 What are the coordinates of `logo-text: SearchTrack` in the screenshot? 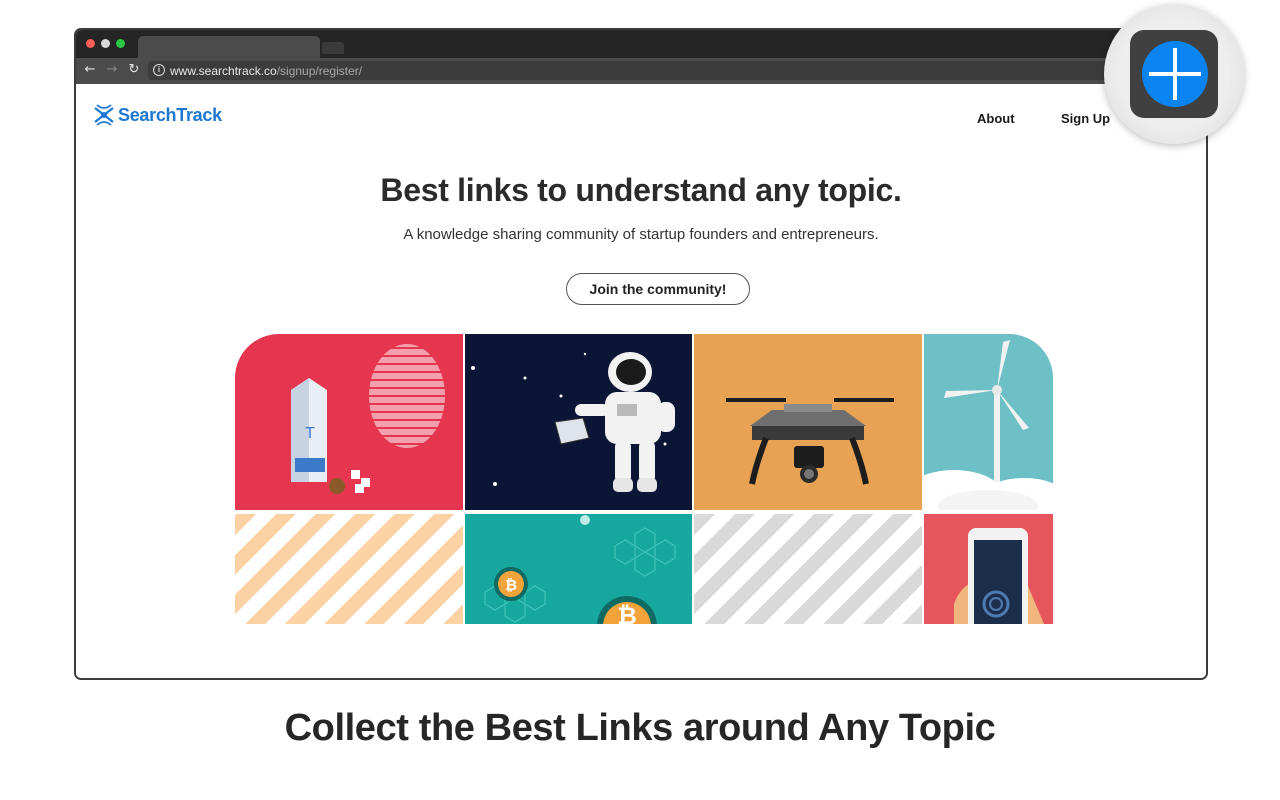 It's located at (170, 114).